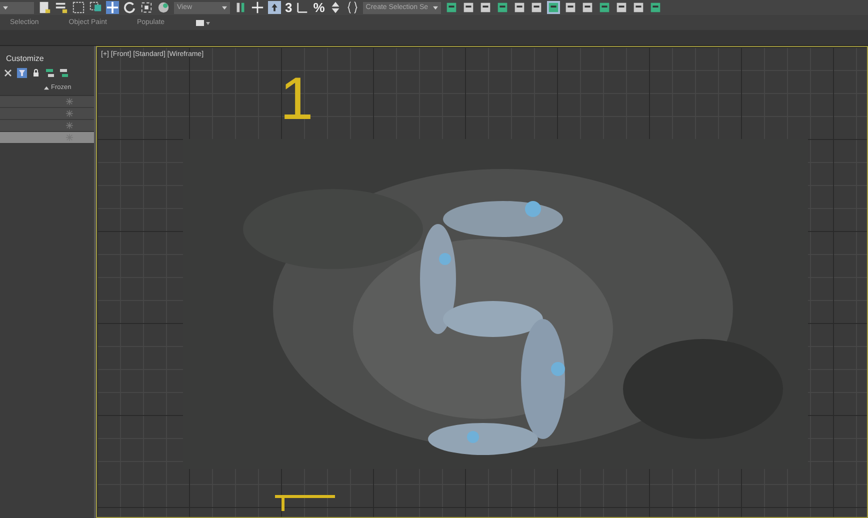 Image resolution: width=868 pixels, height=518 pixels. I want to click on move-icon, so click(112, 7).